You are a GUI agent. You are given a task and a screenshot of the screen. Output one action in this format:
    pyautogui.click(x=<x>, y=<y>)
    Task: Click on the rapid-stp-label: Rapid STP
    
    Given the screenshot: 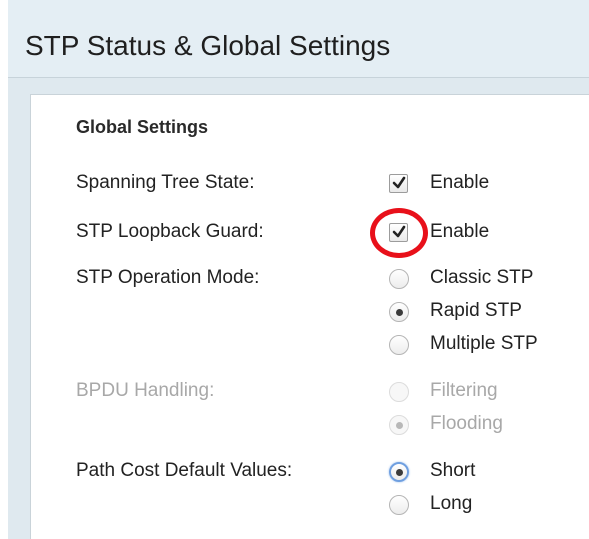 What is the action you would take?
    pyautogui.click(x=476, y=310)
    